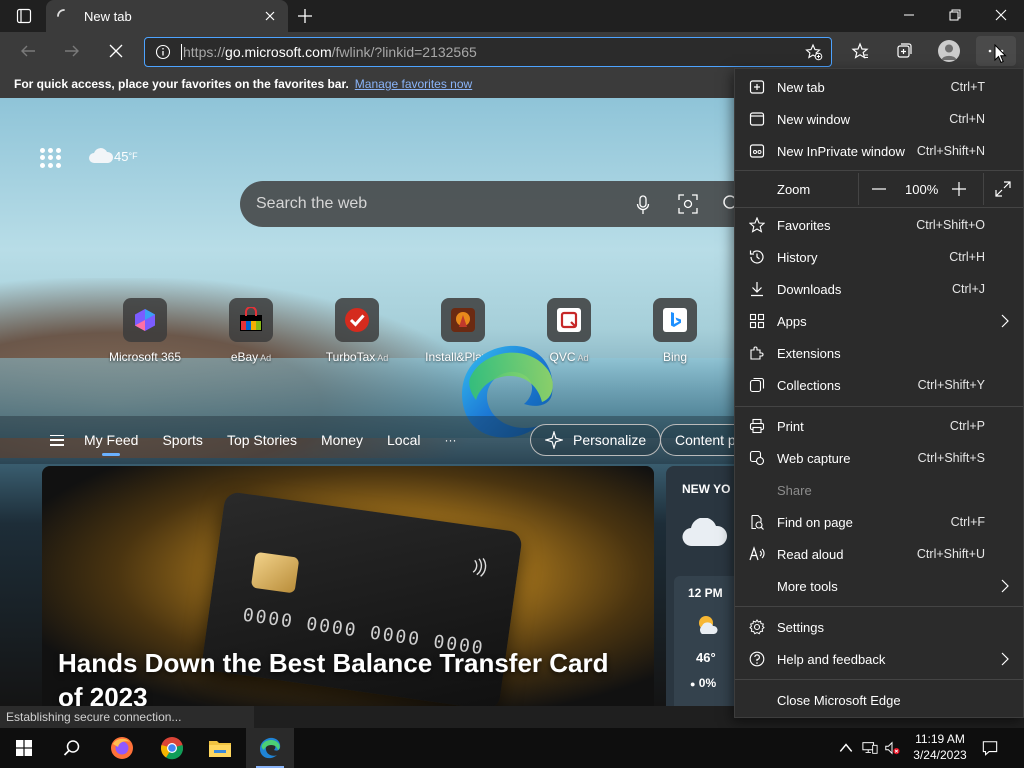 The width and height of the screenshot is (1024, 768). What do you see at coordinates (879, 659) in the screenshot?
I see `menu-item-help-and-feedback: Help and feedback` at bounding box center [879, 659].